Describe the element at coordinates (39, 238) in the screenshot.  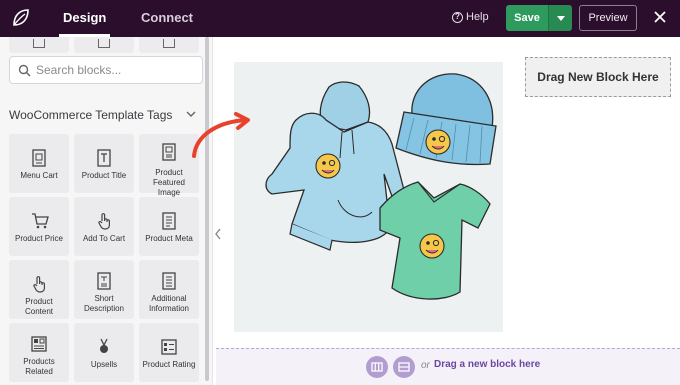
I see `block-label: Product Price` at that location.